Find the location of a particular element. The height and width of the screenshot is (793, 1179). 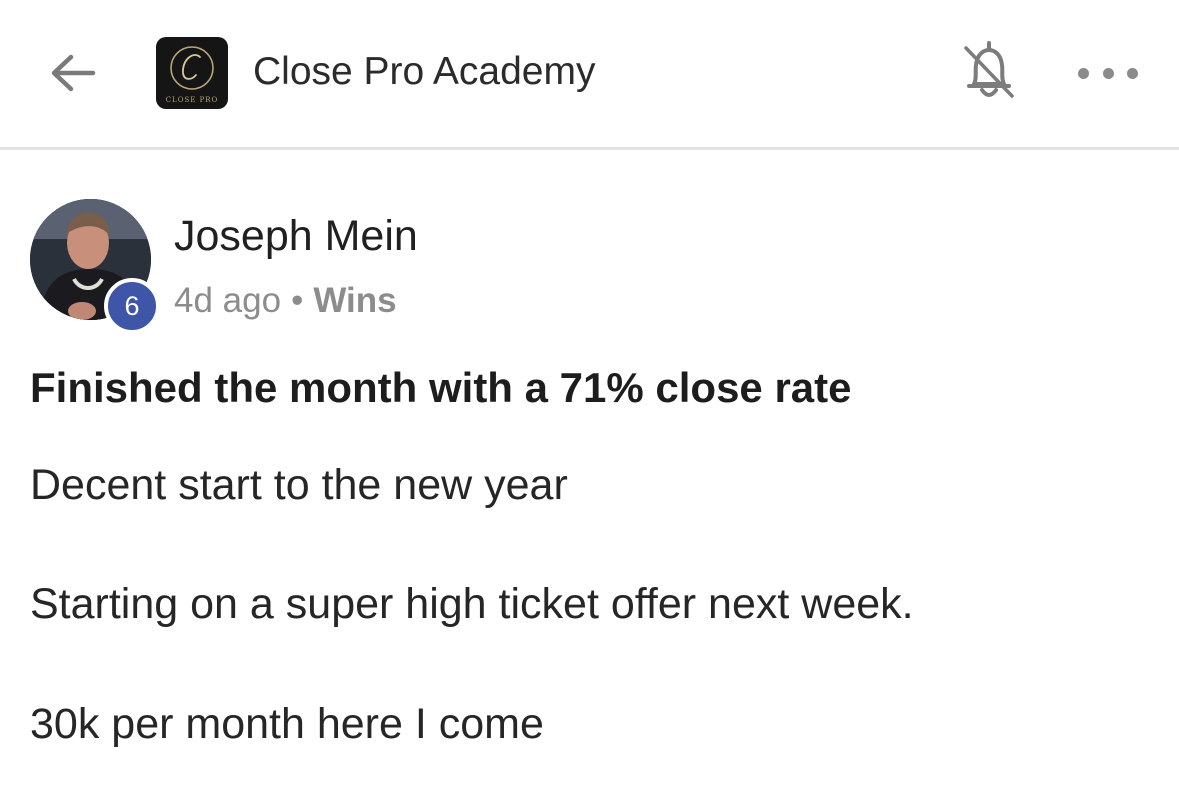

post-time: 4d ago is located at coordinates (228, 300).